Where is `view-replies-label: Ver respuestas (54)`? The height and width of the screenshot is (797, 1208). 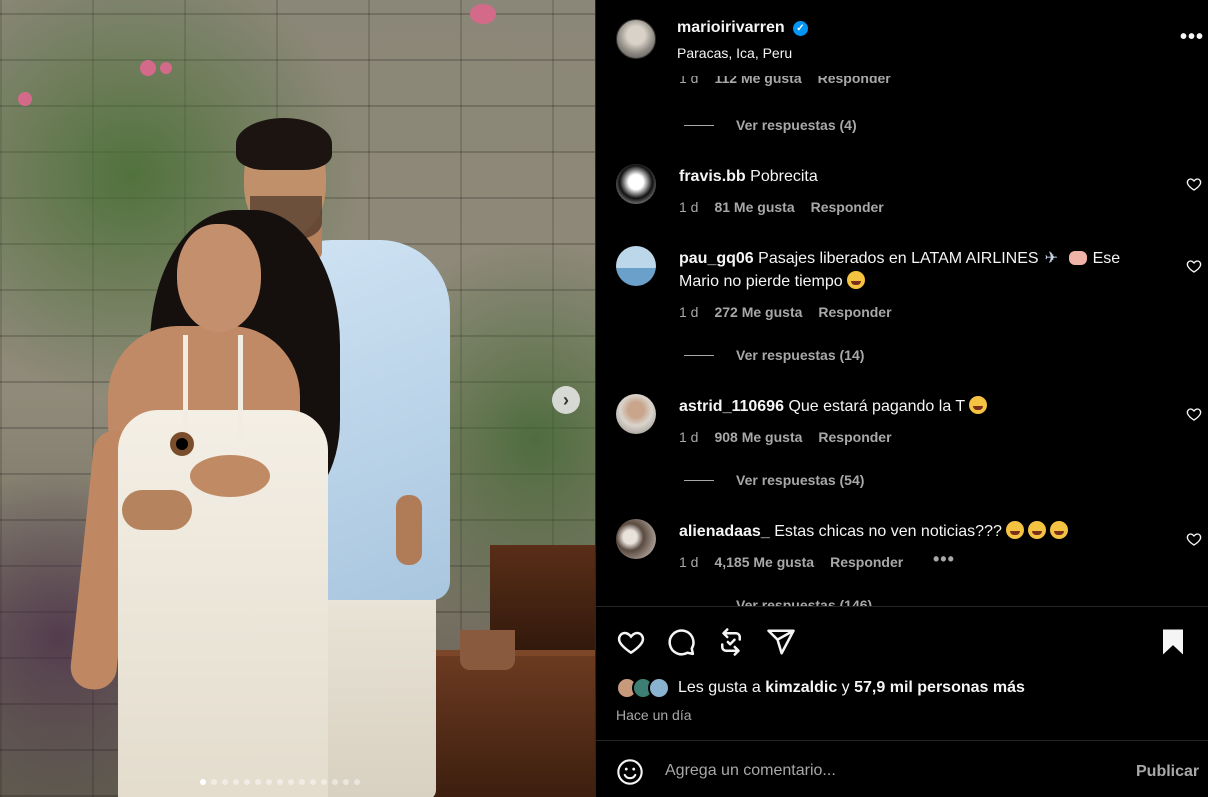 view-replies-label: Ver respuestas (54) is located at coordinates (800, 480).